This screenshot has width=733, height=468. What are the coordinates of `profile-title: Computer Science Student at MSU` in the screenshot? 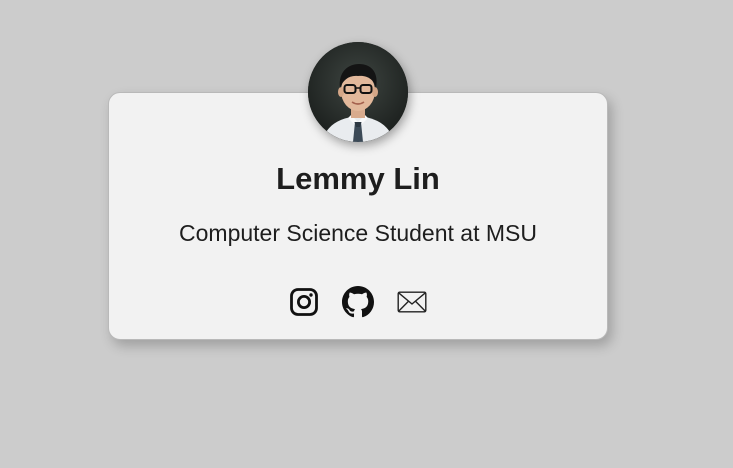 It's located at (358, 233).